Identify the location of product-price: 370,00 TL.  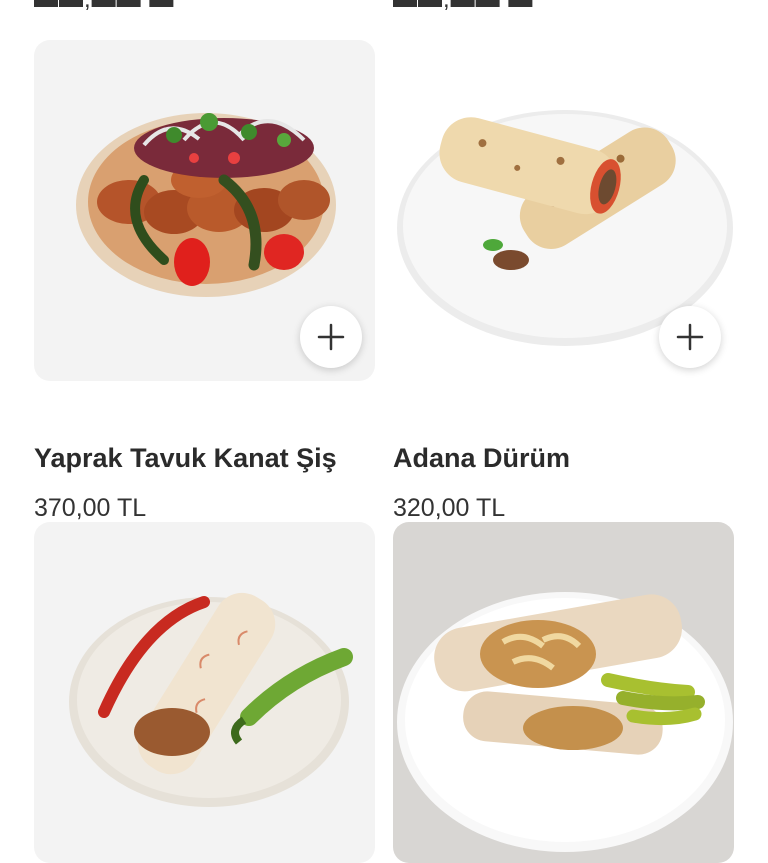
(90, 508).